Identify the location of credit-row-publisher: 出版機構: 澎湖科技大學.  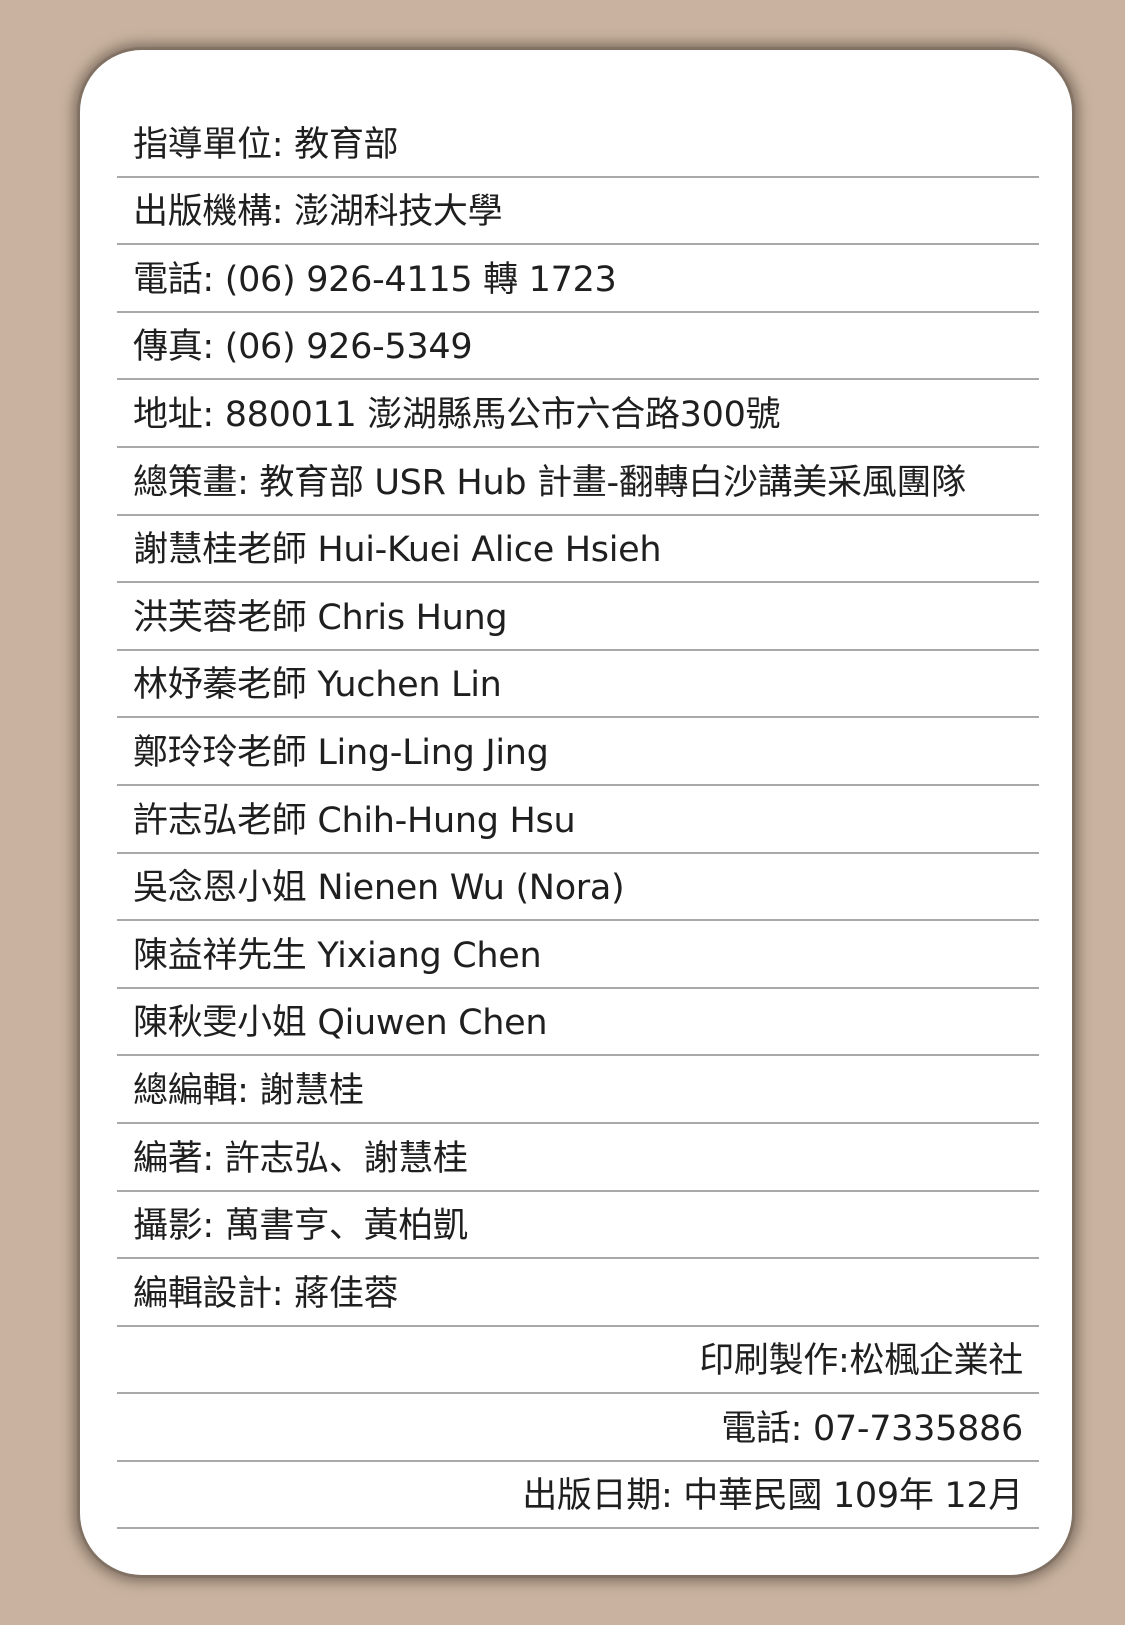
(578, 212).